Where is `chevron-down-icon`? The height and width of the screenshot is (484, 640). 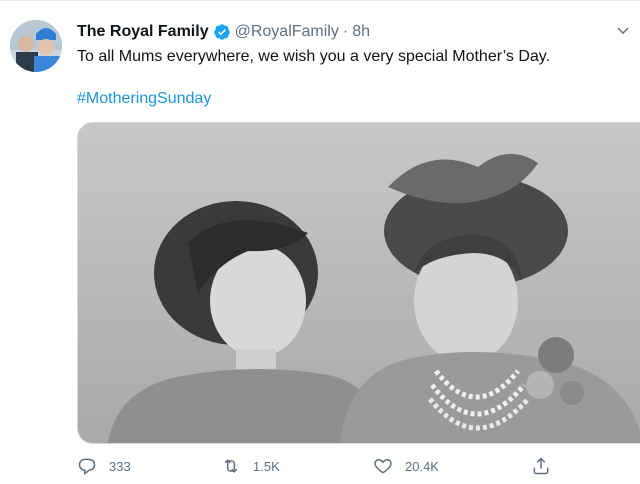
chevron-down-icon is located at coordinates (623, 31).